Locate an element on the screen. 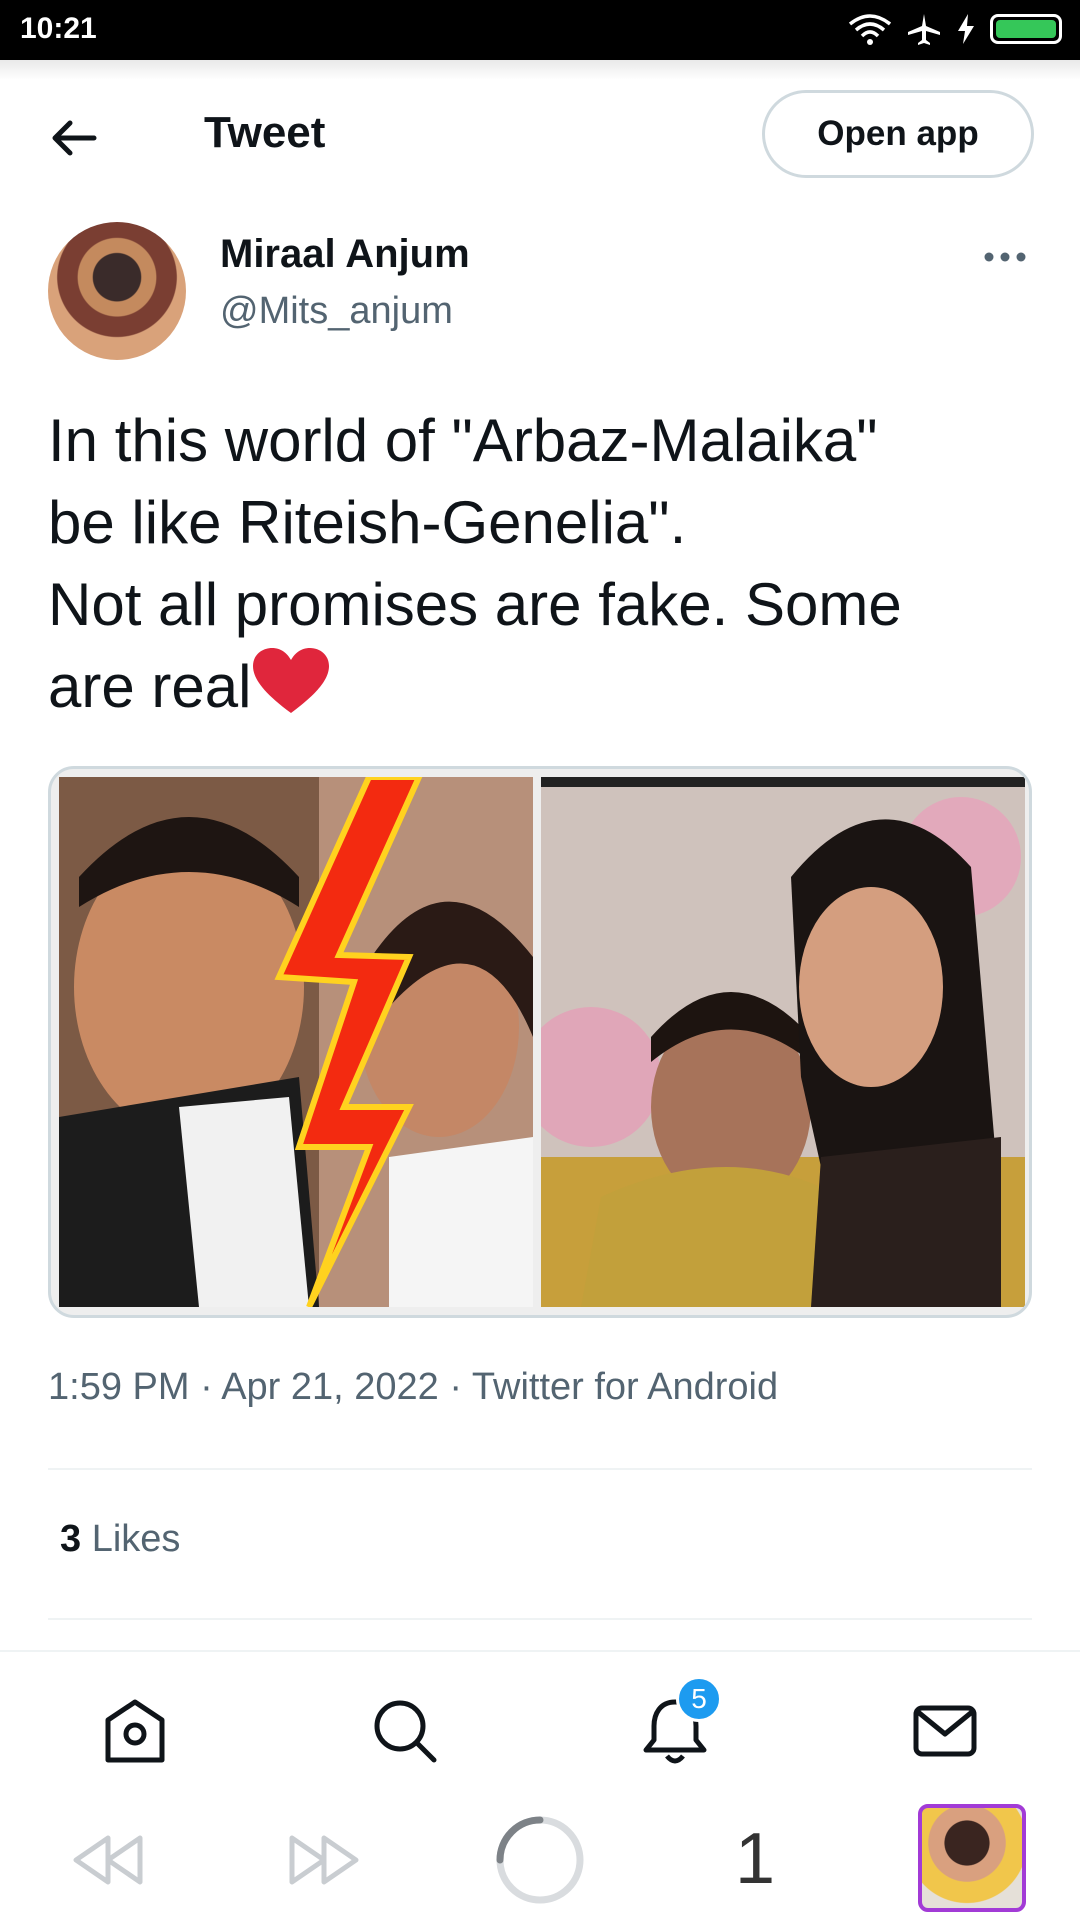  author-name: Miraal Anjum is located at coordinates (345, 254).